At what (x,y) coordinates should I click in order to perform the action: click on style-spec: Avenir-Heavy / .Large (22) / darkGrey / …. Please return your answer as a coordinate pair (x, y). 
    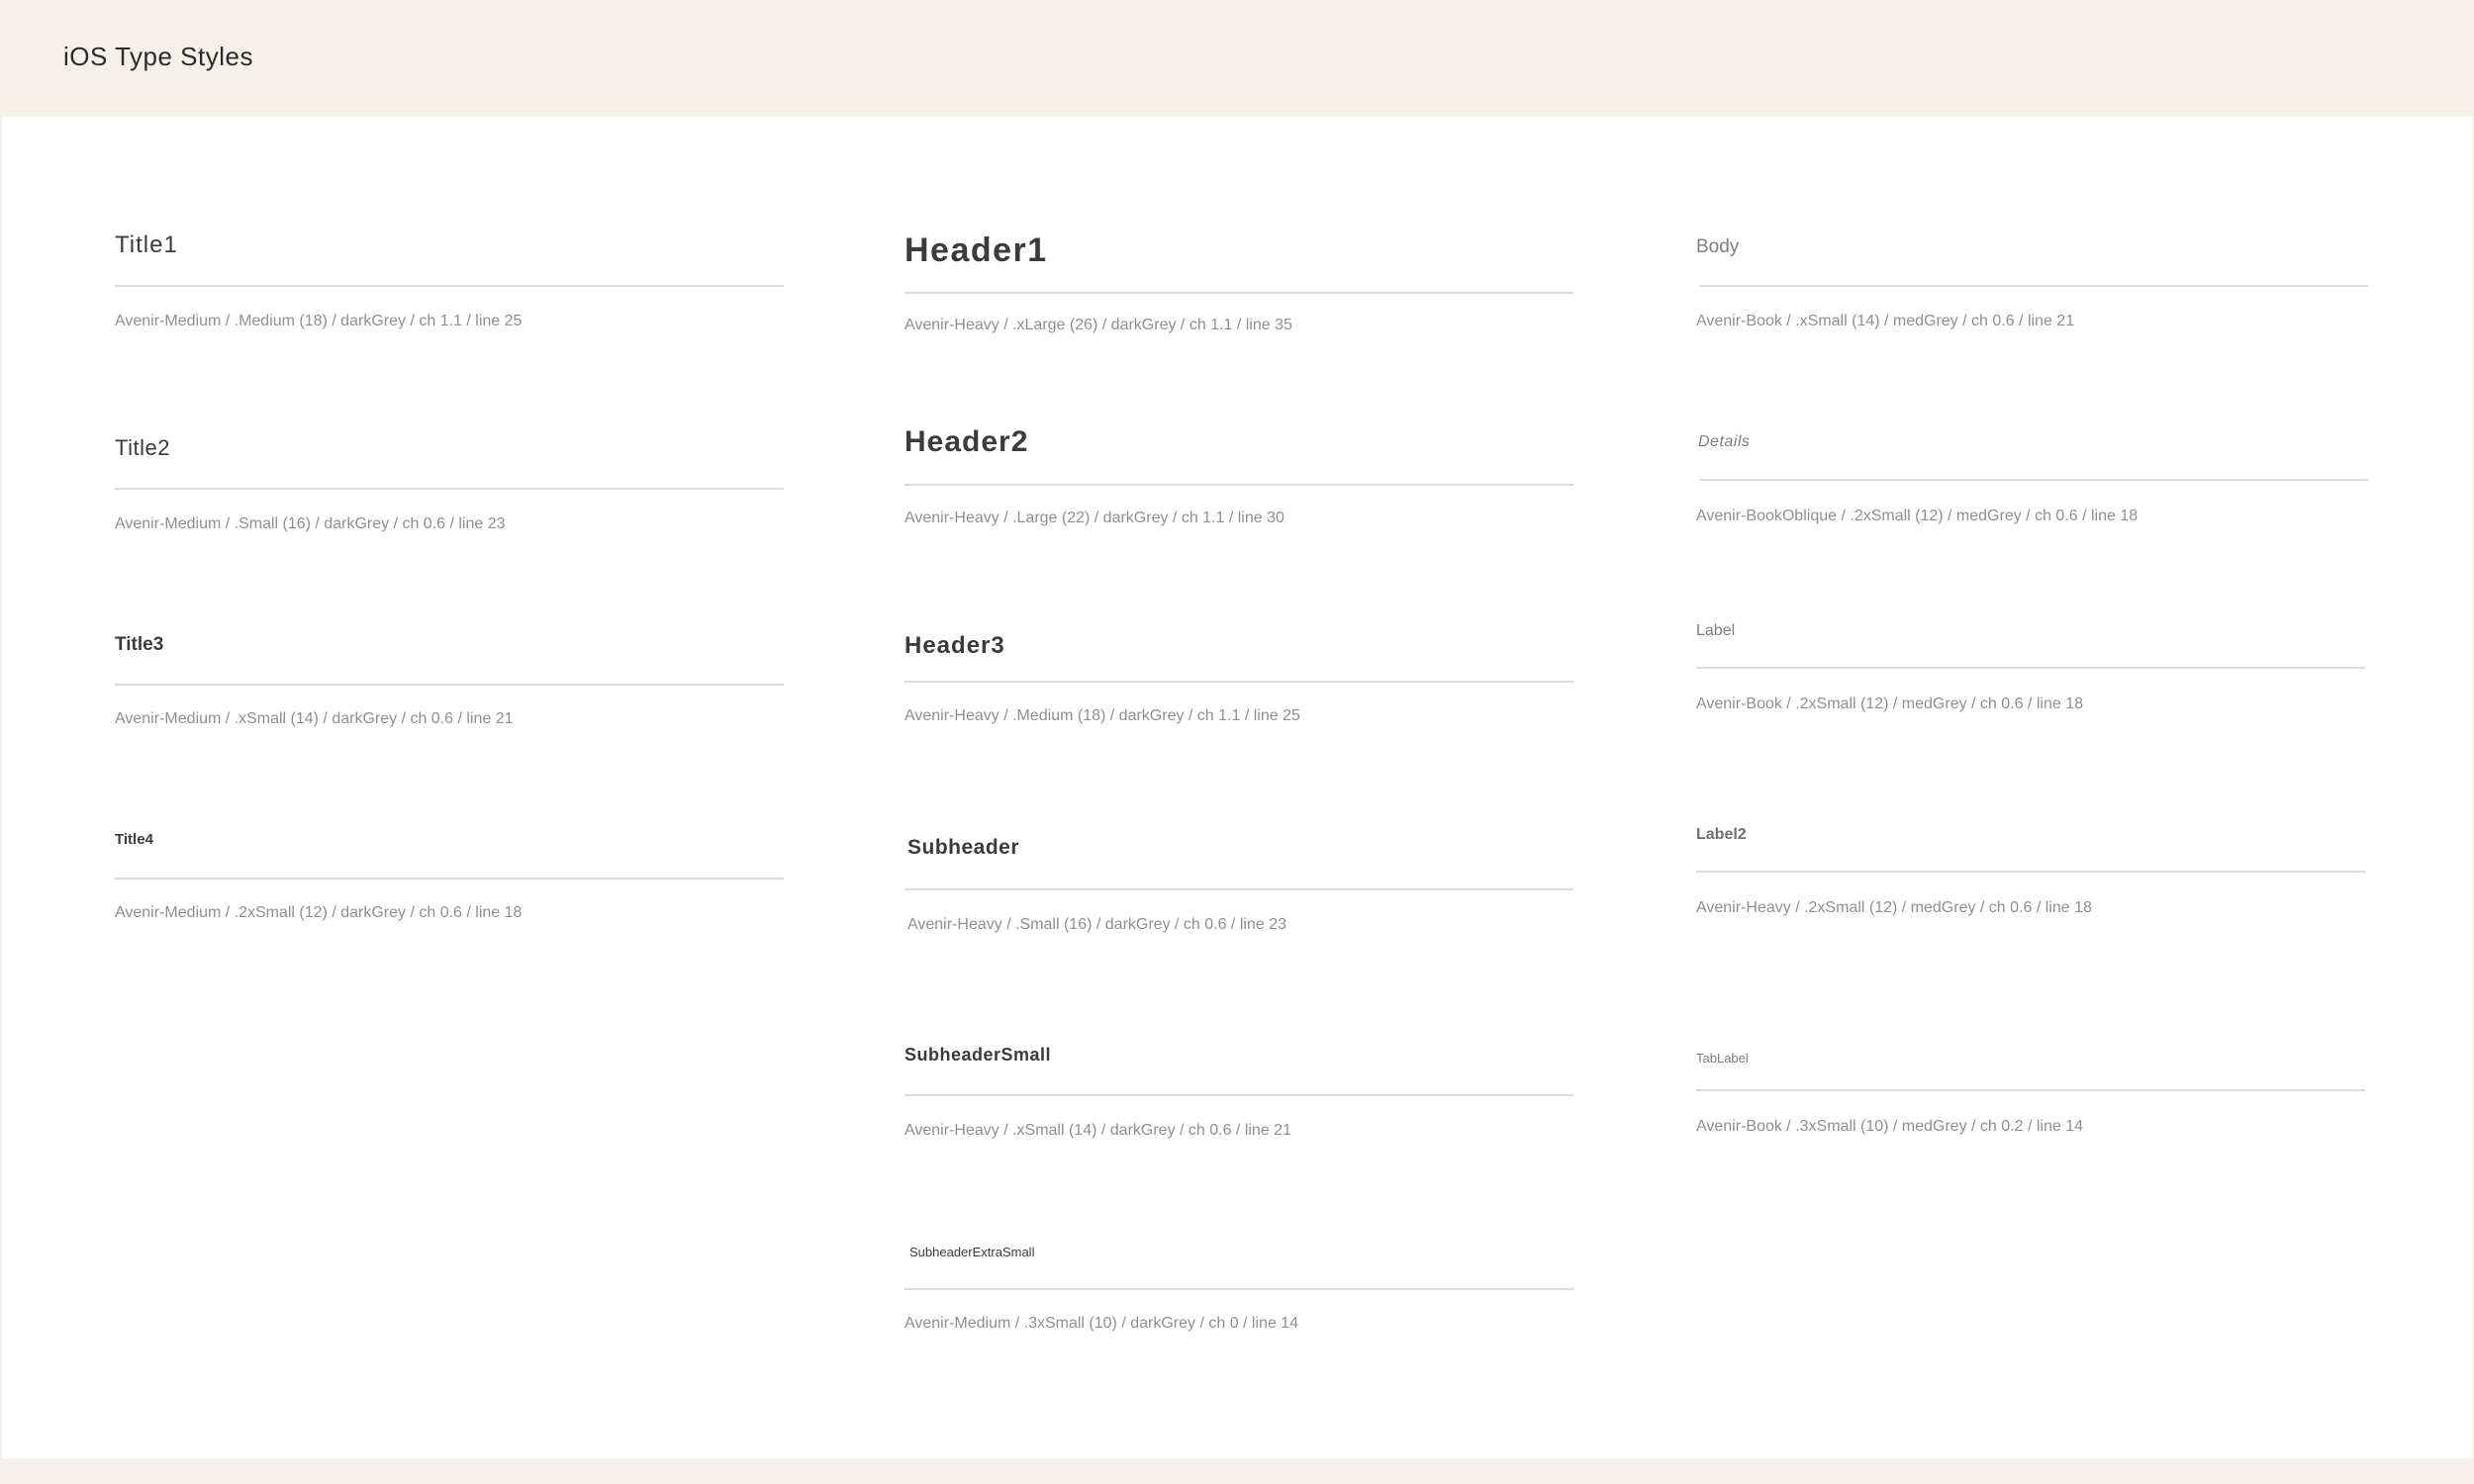
    Looking at the image, I should click on (1094, 518).